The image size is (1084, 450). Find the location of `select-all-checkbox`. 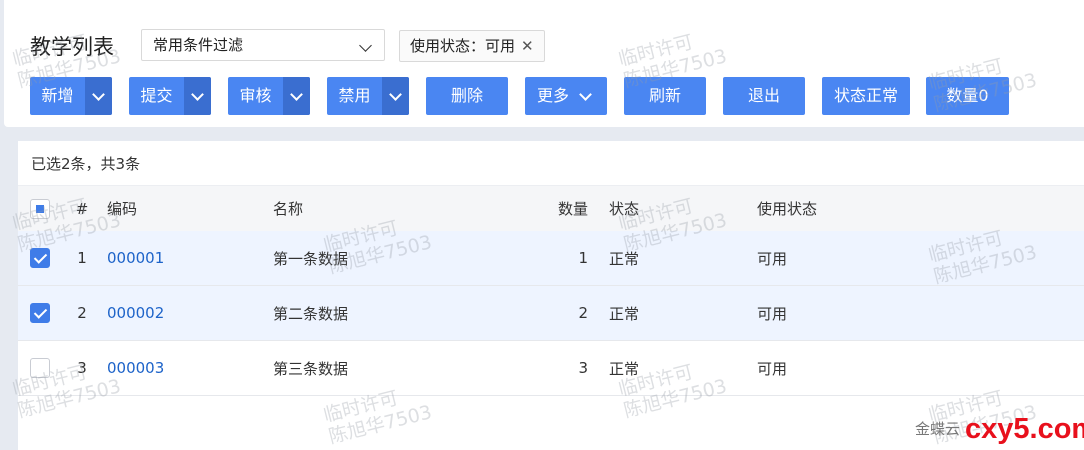

select-all-checkbox is located at coordinates (40, 208).